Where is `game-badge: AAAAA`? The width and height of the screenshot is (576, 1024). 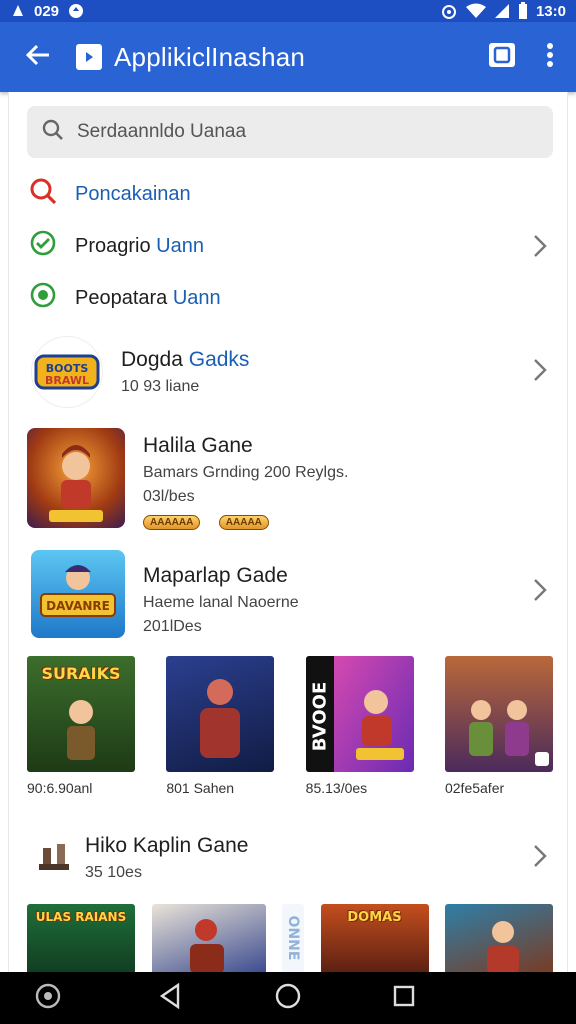 game-badge: AAAAA is located at coordinates (243, 522).